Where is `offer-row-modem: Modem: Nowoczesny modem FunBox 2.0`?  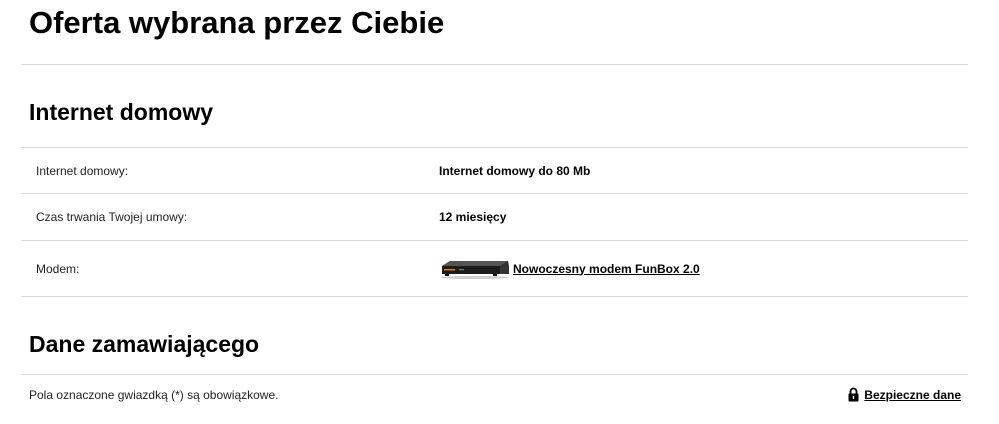 offer-row-modem: Modem: Nowoczesny modem FunBox 2.0 is located at coordinates (494, 268).